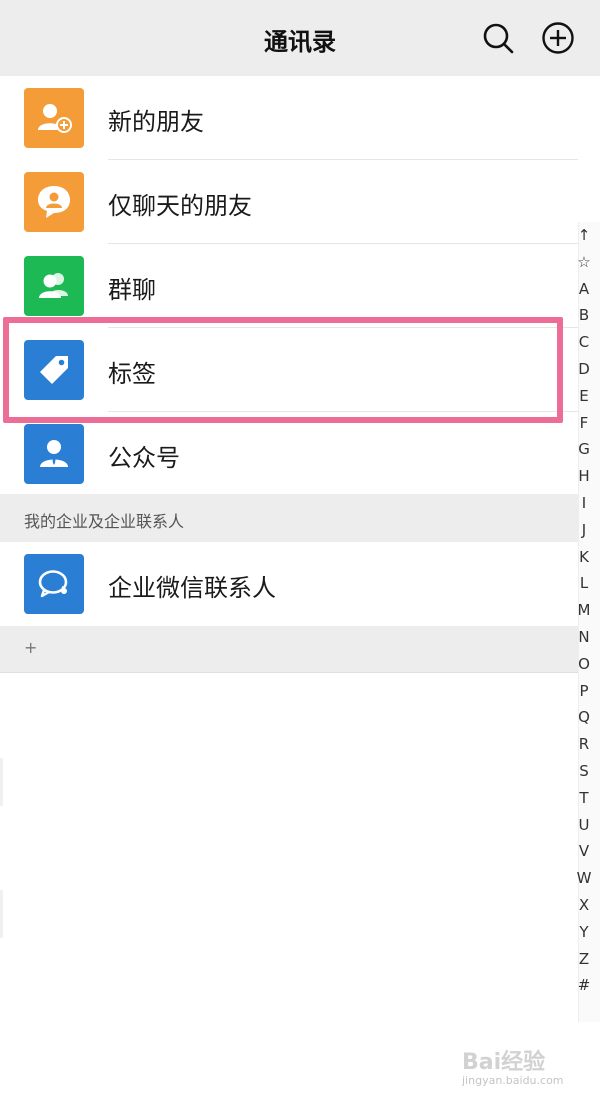 The image size is (600, 1101). What do you see at coordinates (584, 905) in the screenshot?
I see `index-letter: X` at bounding box center [584, 905].